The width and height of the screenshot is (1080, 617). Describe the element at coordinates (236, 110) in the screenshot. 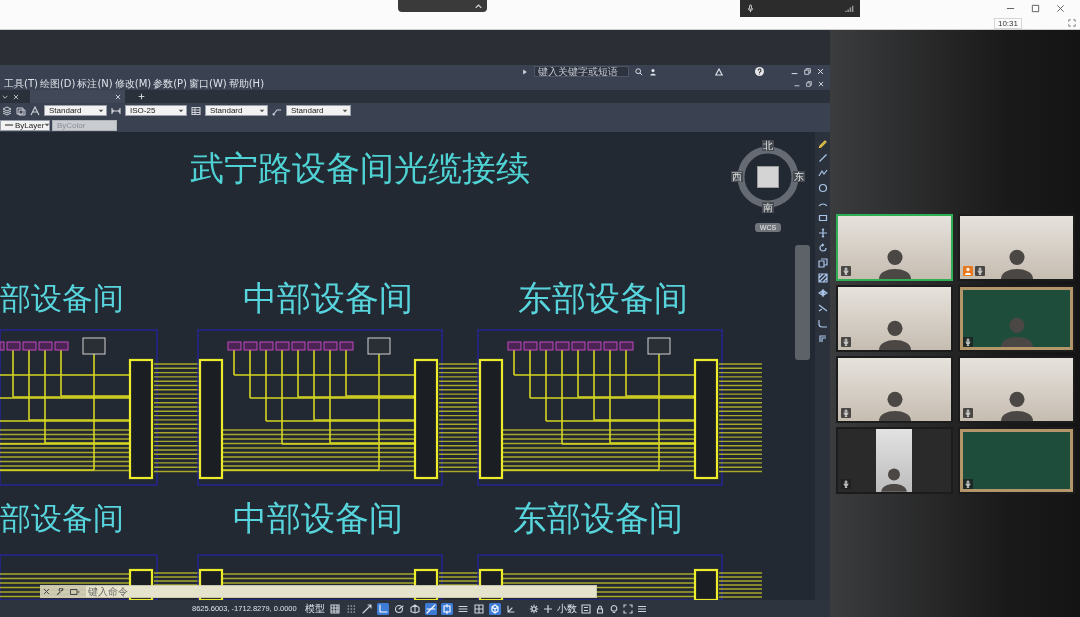

I see `table-style-dropdown: Standard` at that location.